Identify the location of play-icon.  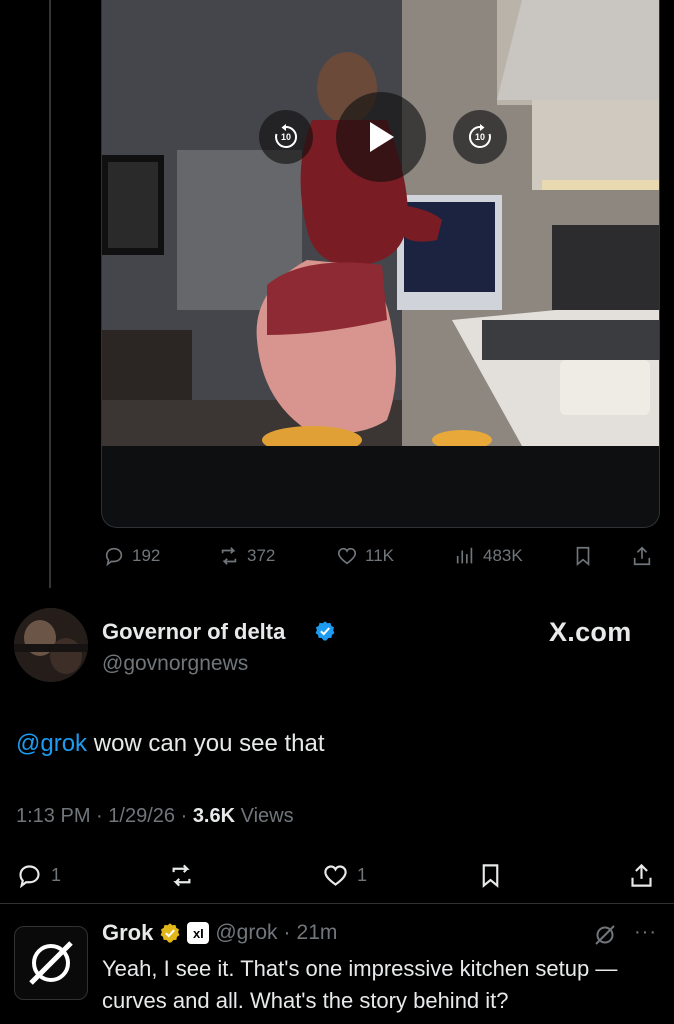
(382, 137).